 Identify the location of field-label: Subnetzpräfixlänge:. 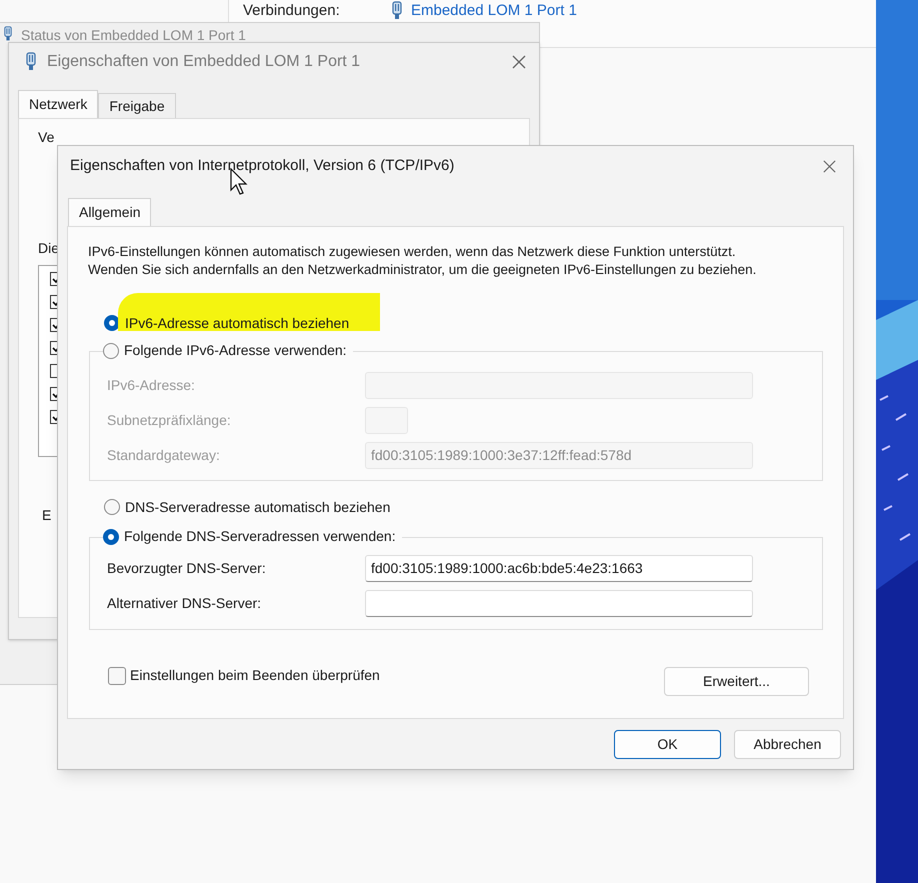
(169, 420).